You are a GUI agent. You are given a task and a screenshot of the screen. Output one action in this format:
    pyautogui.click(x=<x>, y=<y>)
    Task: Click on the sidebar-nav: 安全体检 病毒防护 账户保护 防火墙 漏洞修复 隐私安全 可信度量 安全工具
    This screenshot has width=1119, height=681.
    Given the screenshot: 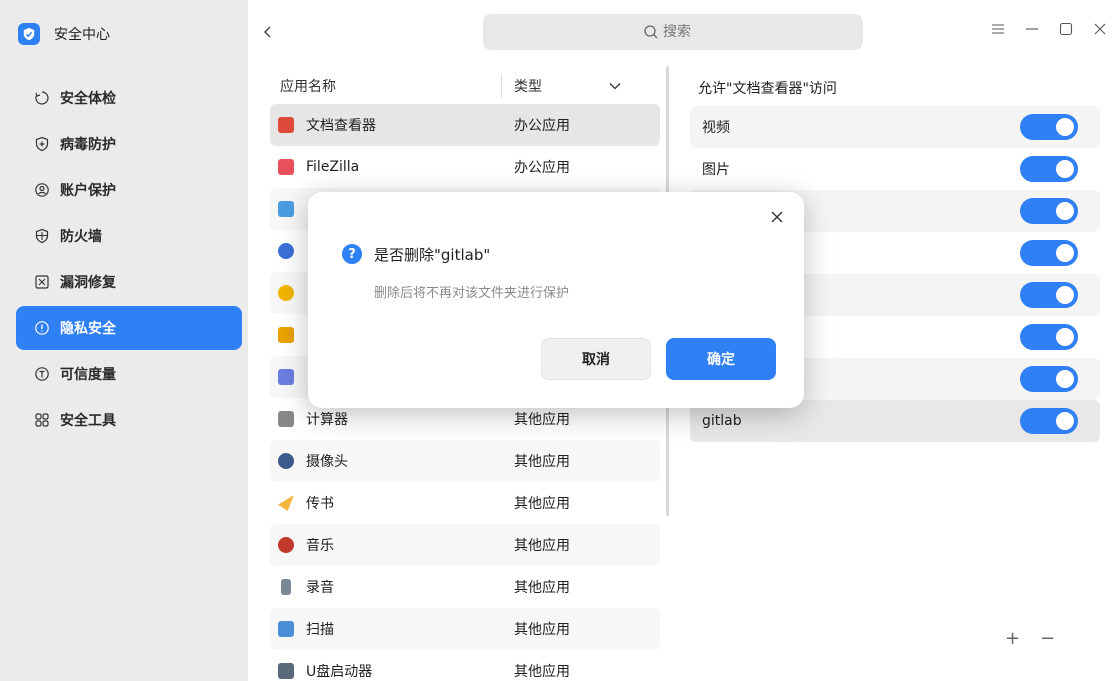 What is the action you would take?
    pyautogui.click(x=129, y=260)
    